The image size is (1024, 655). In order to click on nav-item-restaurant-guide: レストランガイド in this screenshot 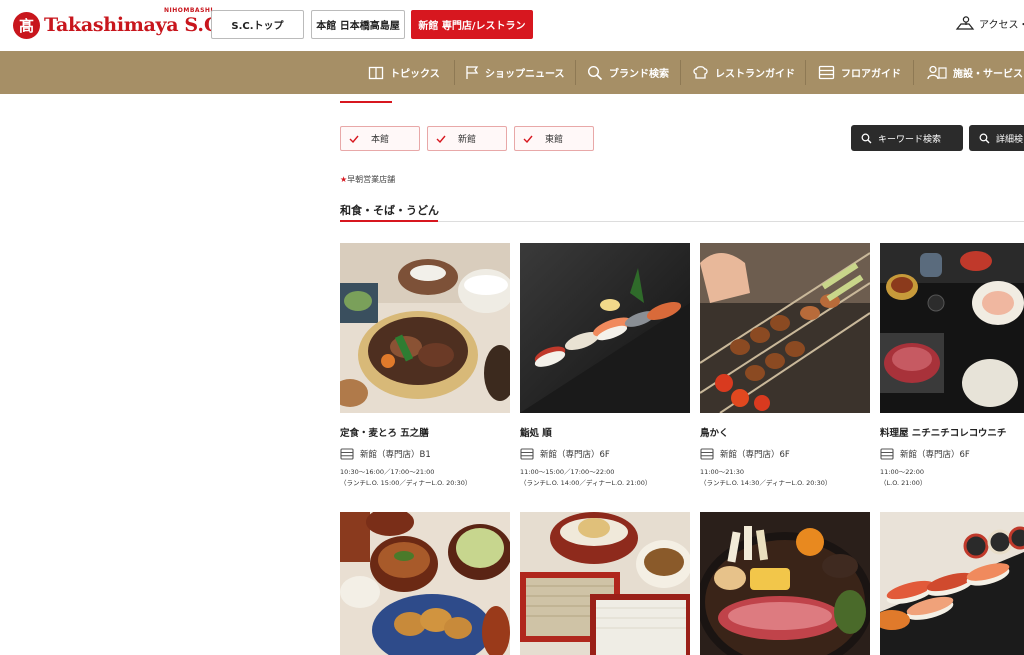, I will do `click(743, 72)`.